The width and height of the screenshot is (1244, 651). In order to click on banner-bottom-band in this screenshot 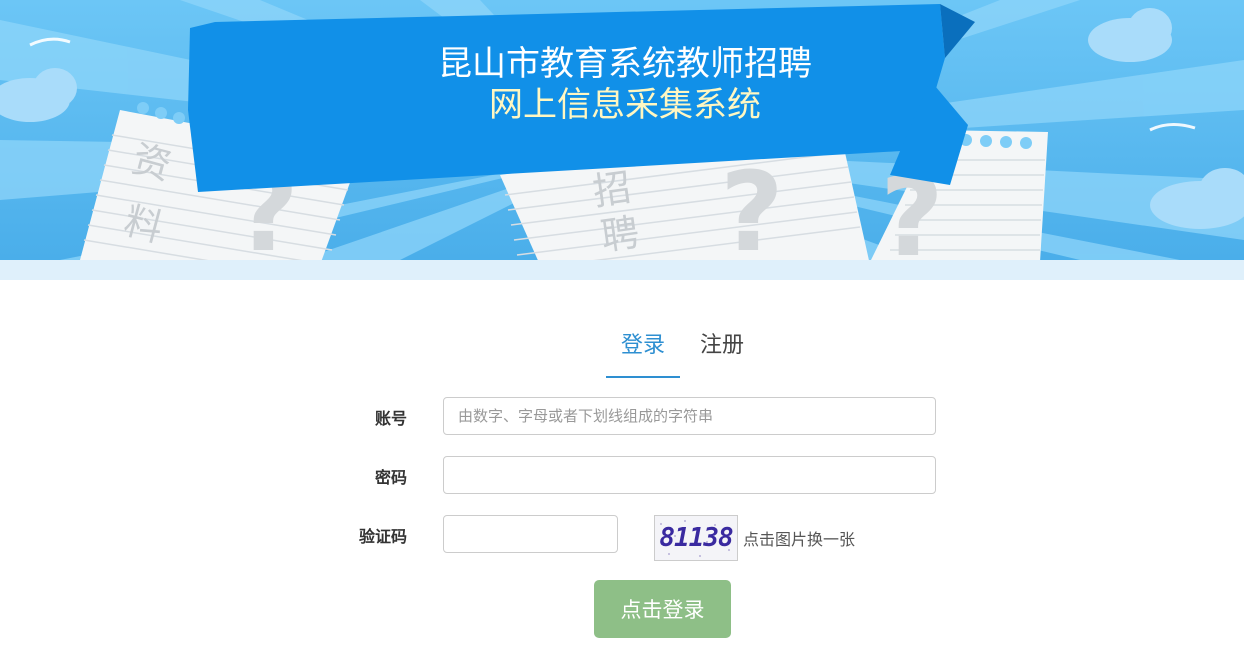, I will do `click(622, 270)`.